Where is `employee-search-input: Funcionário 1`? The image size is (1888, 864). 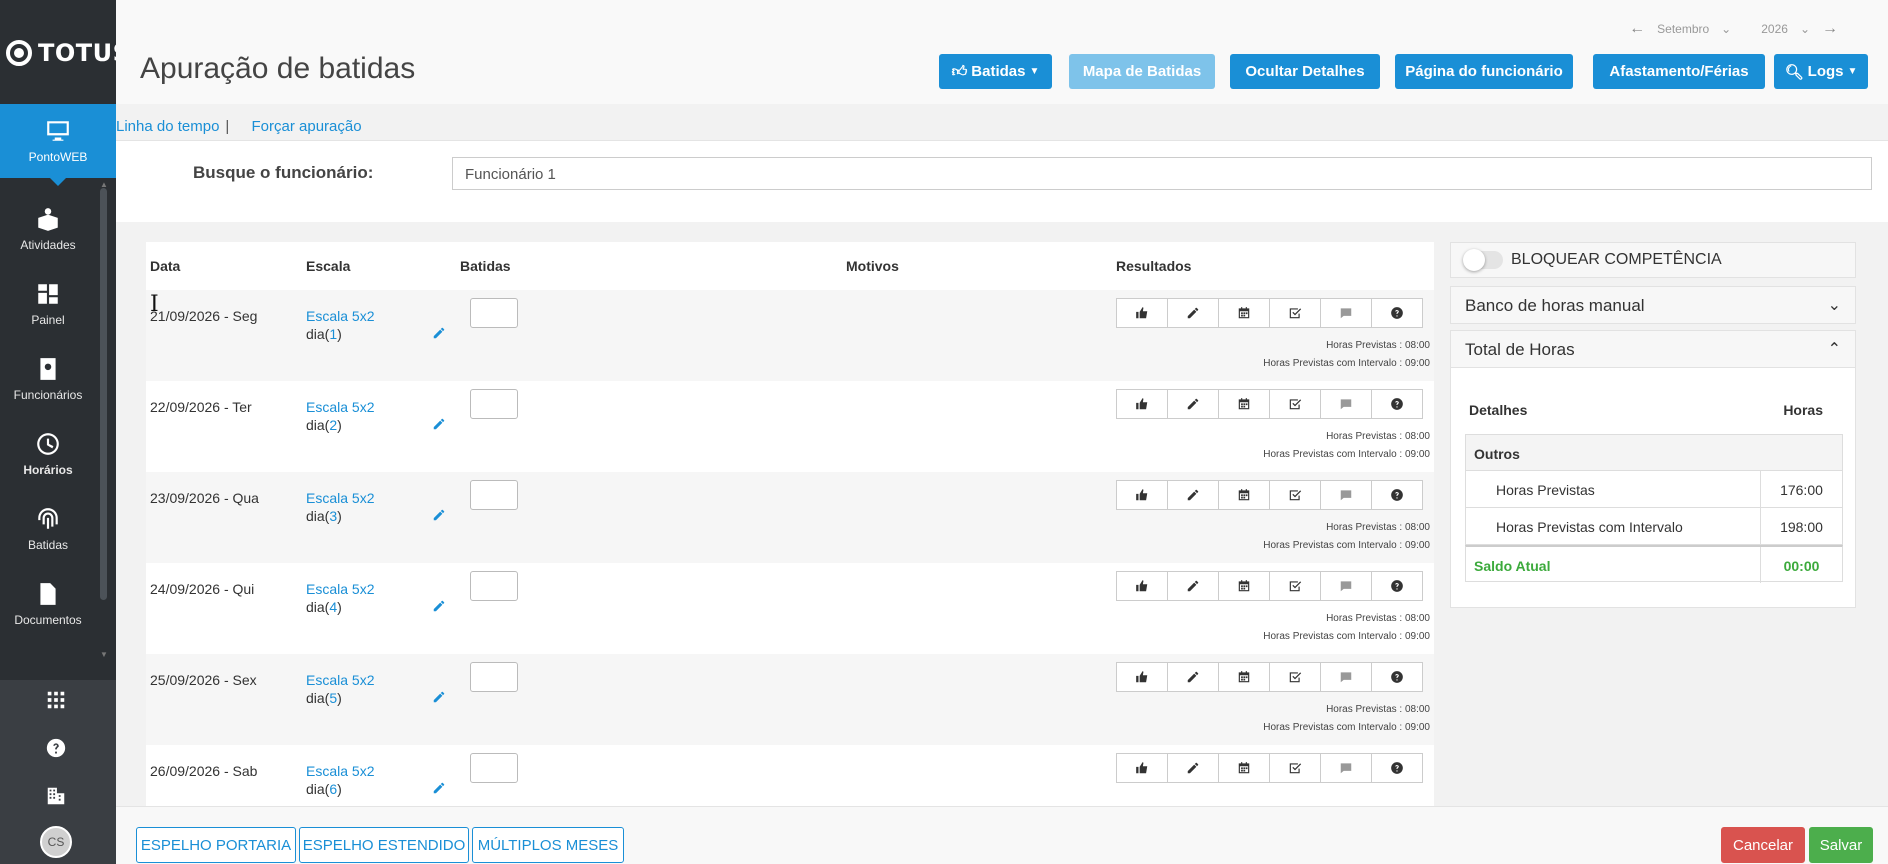 employee-search-input: Funcionário 1 is located at coordinates (1162, 173).